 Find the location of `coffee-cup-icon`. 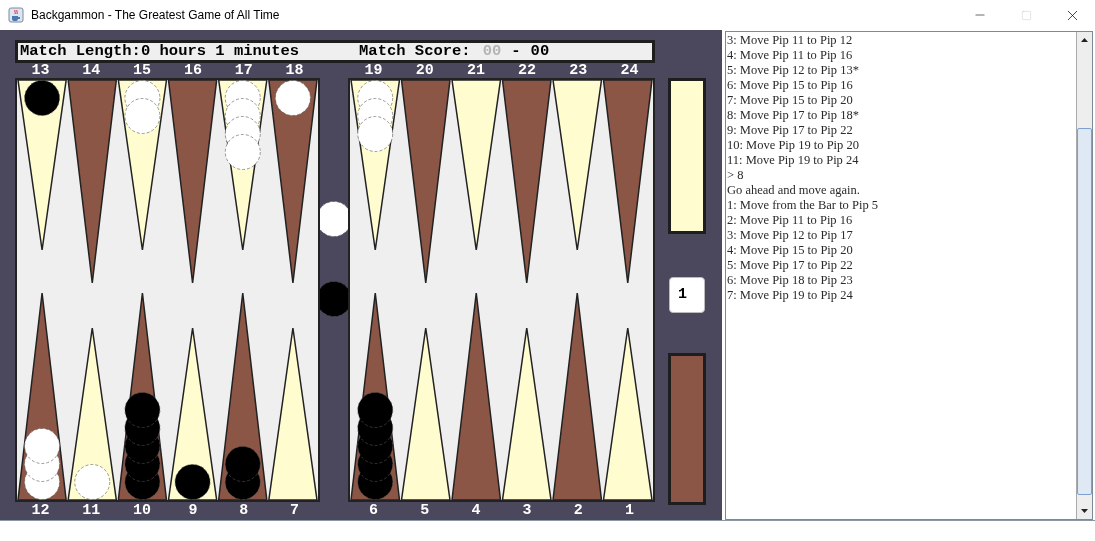

coffee-cup-icon is located at coordinates (16, 15).